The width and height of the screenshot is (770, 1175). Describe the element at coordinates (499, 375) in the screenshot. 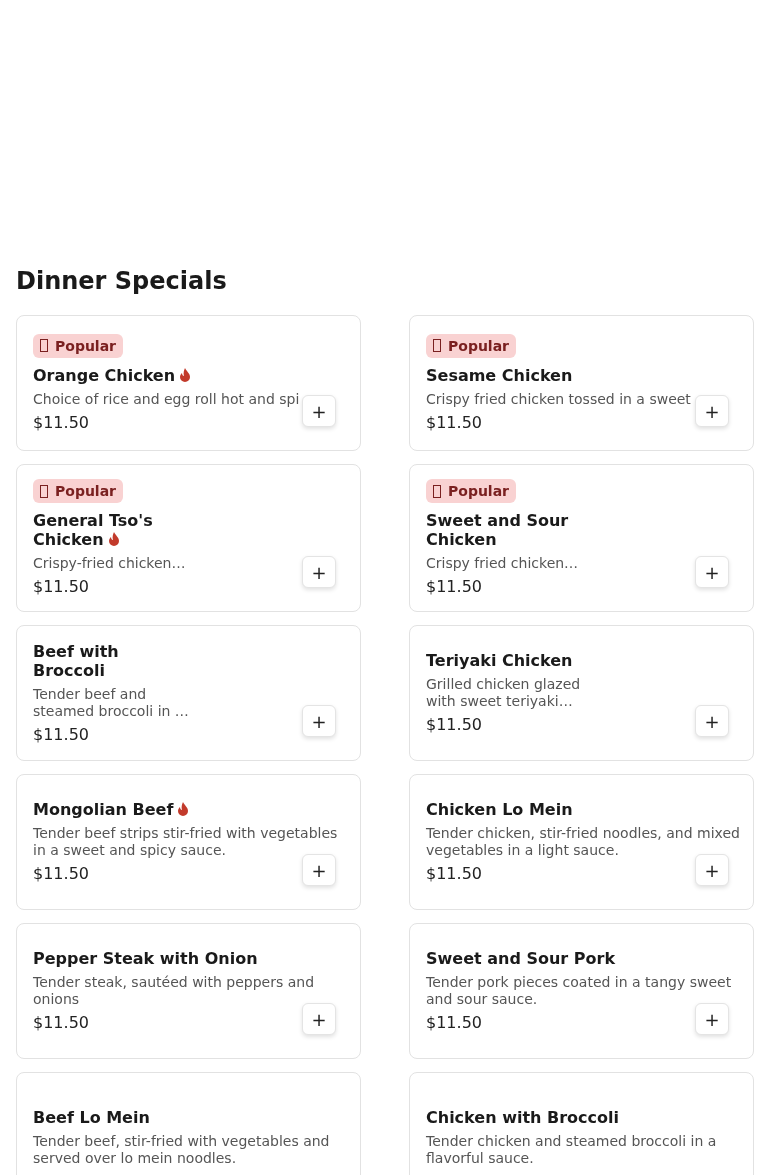

I see `item-name: Sesame Chicken` at that location.